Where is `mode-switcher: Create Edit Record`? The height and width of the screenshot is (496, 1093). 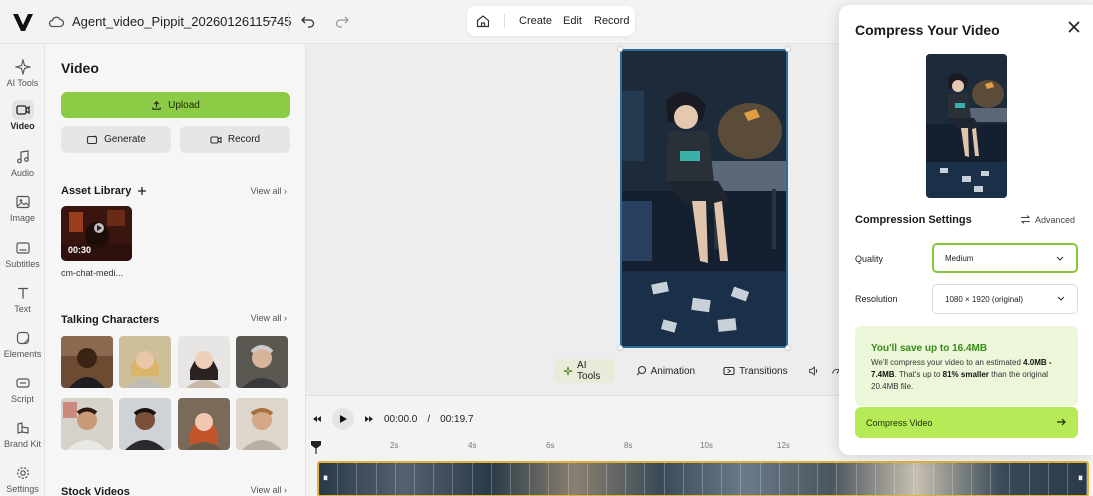 mode-switcher: Create Edit Record is located at coordinates (551, 21).